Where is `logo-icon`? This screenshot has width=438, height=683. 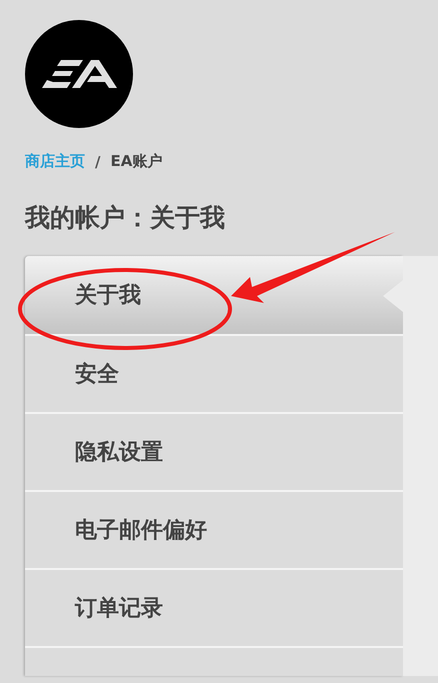
logo-icon is located at coordinates (79, 74).